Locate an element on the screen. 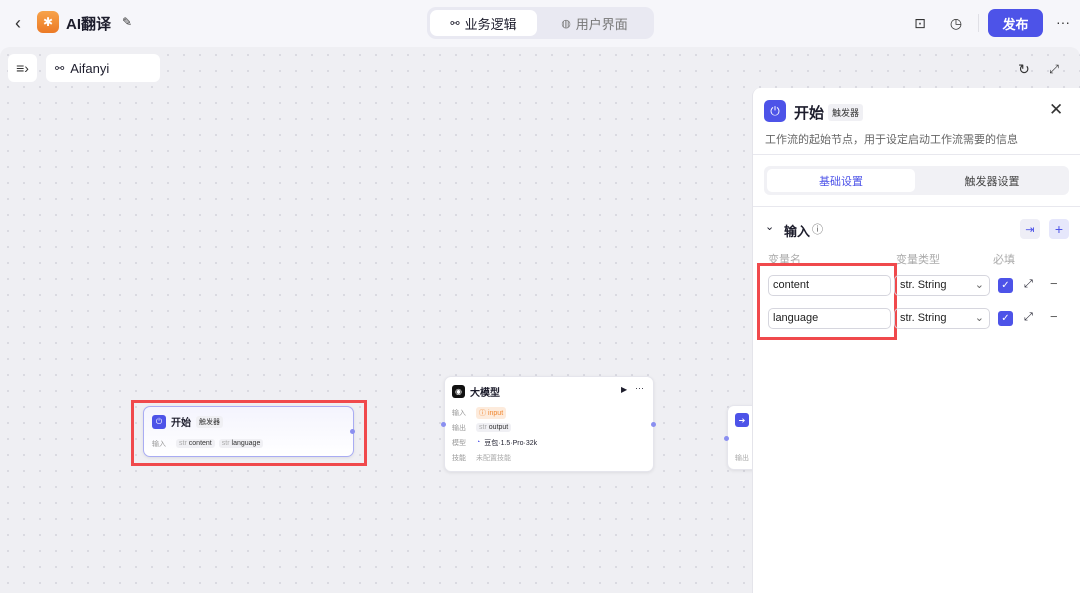 The image size is (1080, 593). top-bar: ‹ ✱ AI翻译 ✎ ⚯ 业务逻辑 ◍ 用户界面 ⊡ ◷ 发布 ··· is located at coordinates (540, 23).